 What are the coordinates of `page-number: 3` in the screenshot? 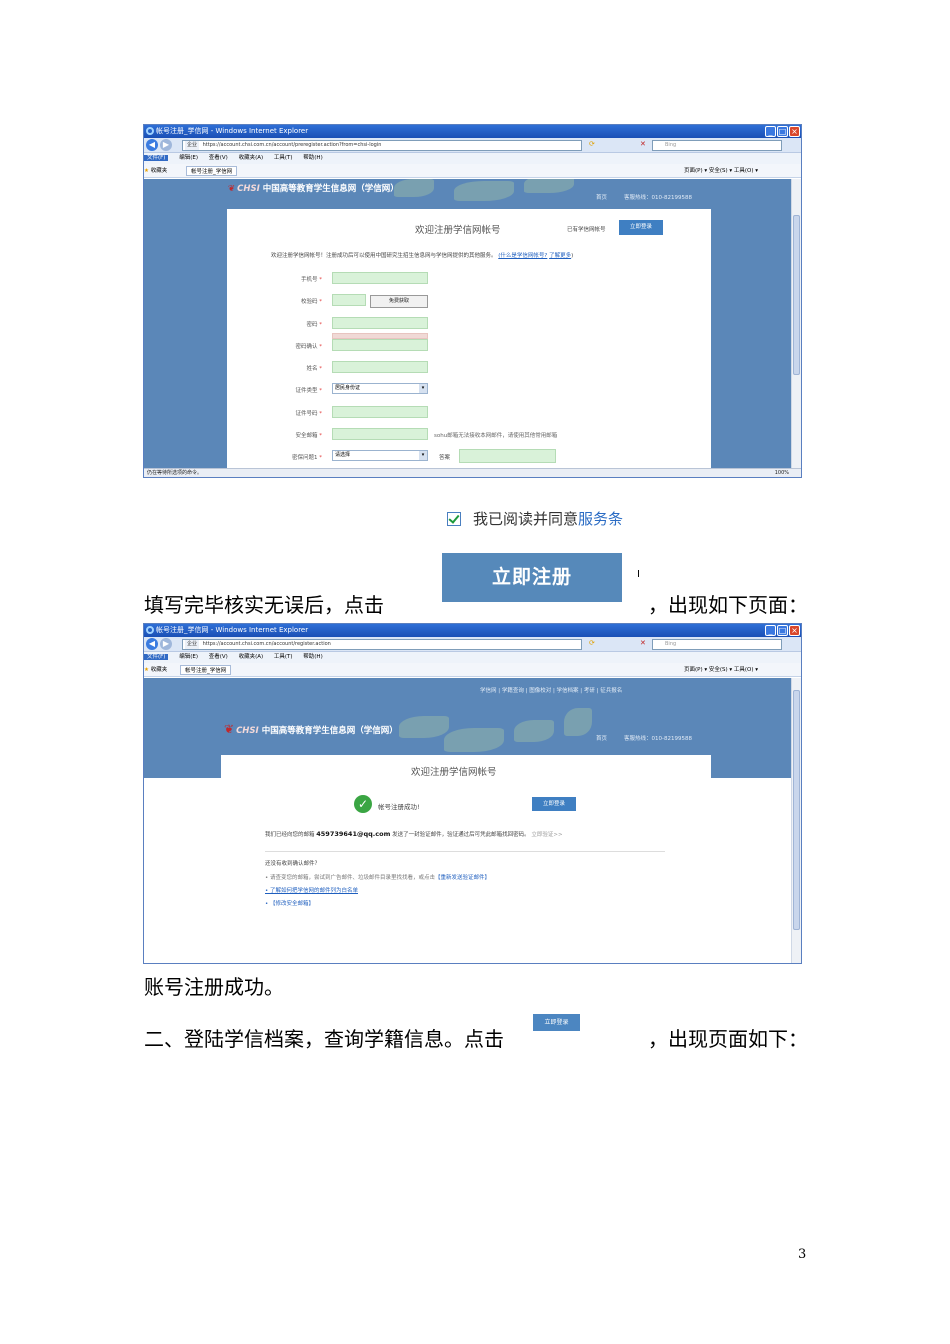 It's located at (802, 1254).